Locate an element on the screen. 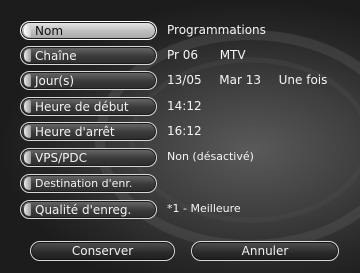  repeat-value: Une fois is located at coordinates (303, 80).